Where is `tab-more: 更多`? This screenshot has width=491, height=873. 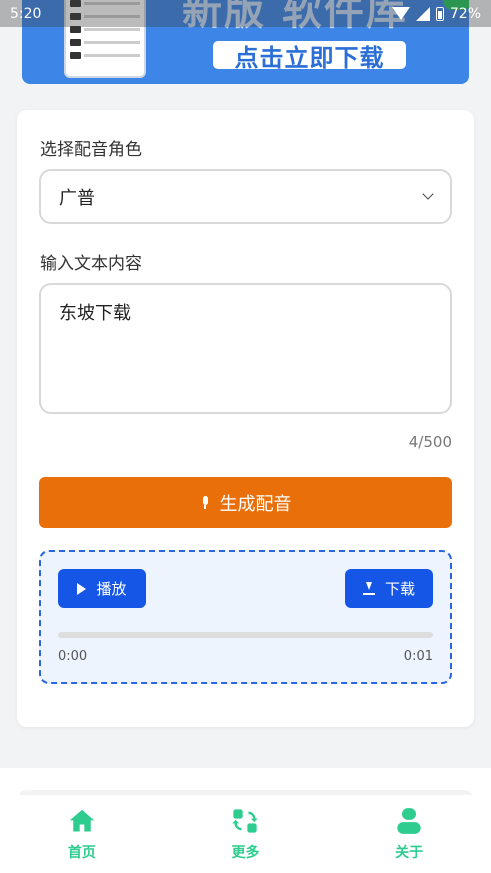
tab-more: 更多 is located at coordinates (245, 834).